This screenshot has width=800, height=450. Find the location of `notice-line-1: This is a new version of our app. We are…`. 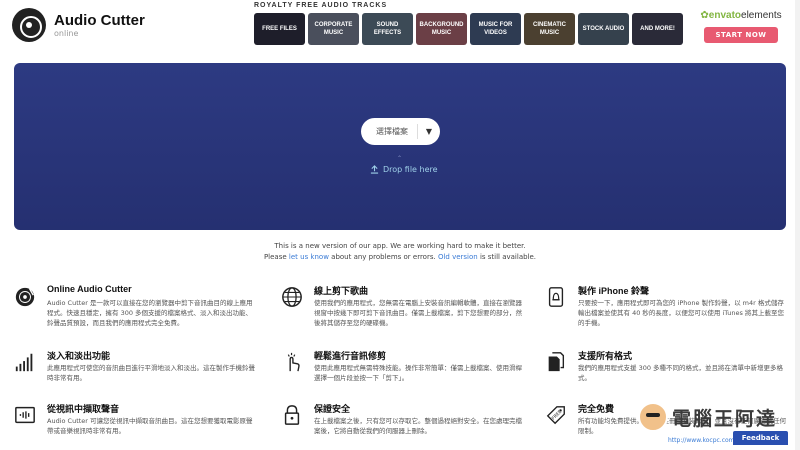

notice-line-1: This is a new version of our app. We are… is located at coordinates (400, 246).